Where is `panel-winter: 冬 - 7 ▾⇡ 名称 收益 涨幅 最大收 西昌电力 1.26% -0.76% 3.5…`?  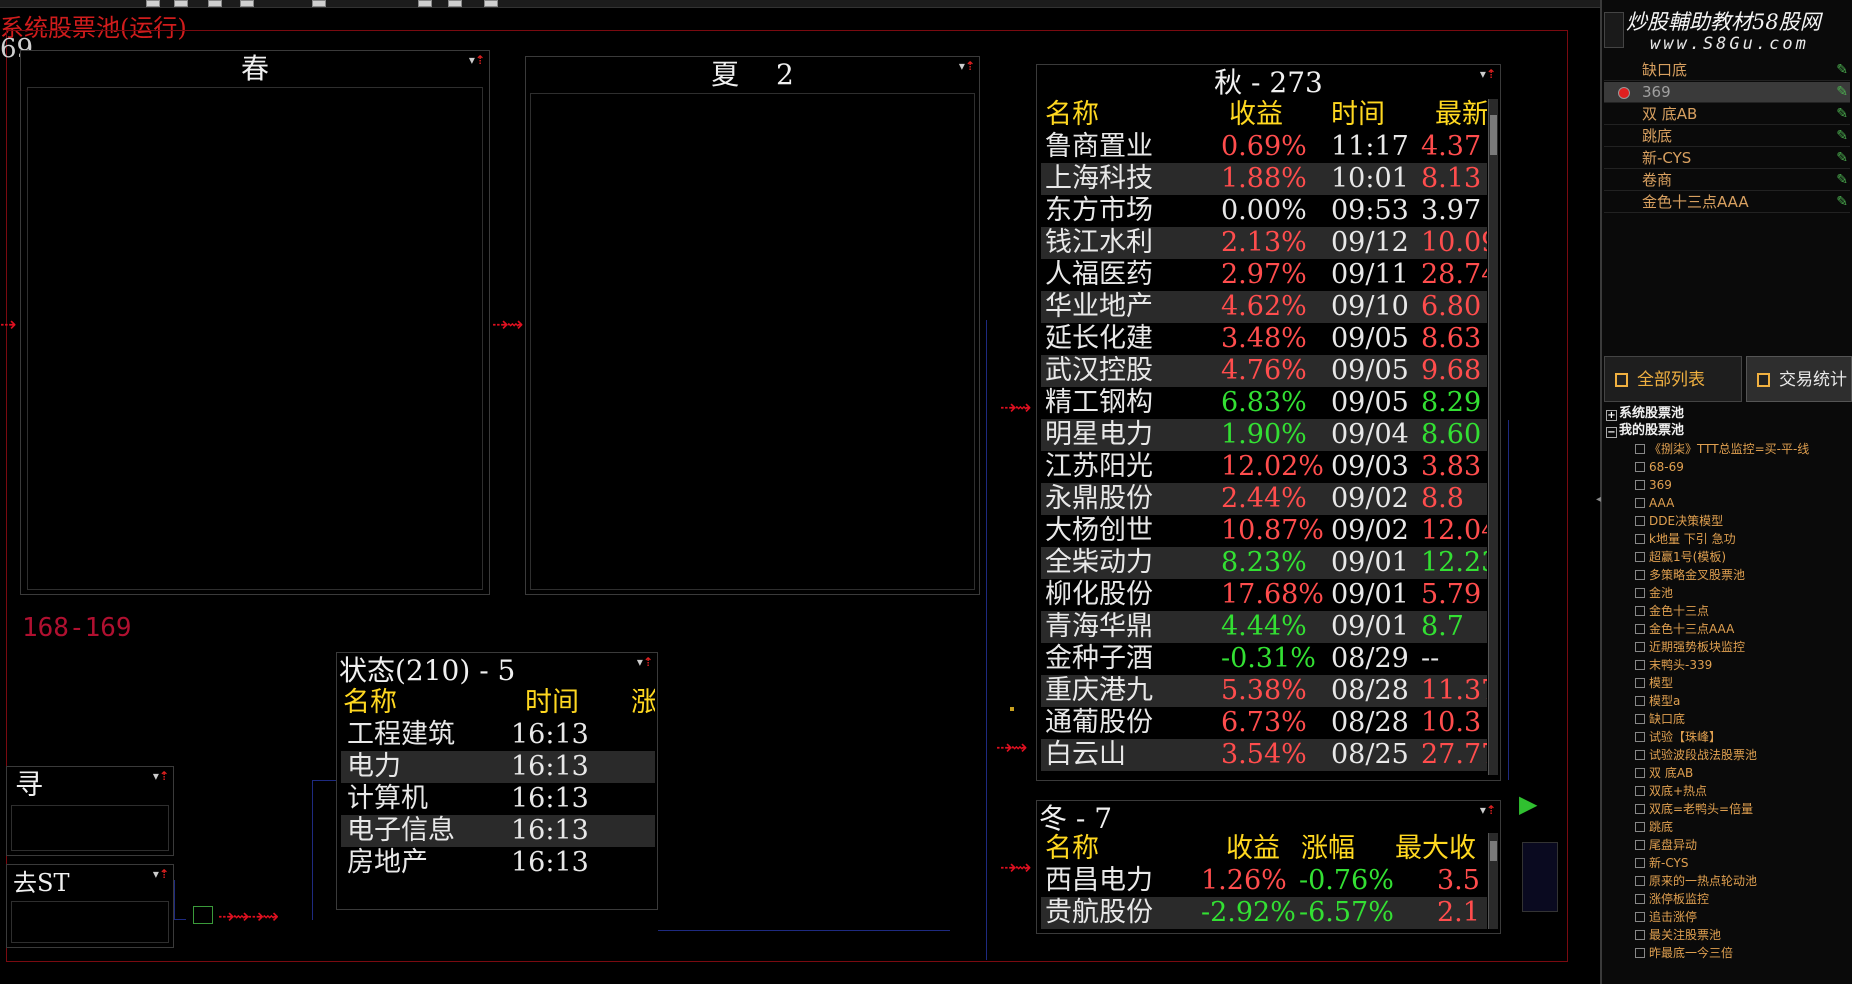 panel-winter: 冬 - 7 ▾⇡ 名称 收益 涨幅 最大收 西昌电力 1.26% -0.76% 3.5… is located at coordinates (1268, 867).